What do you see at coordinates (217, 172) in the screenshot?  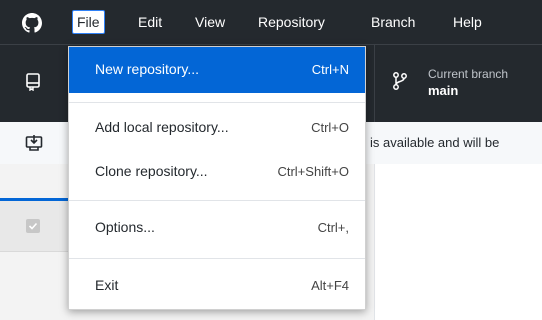 I see `menu-item-clone-repository: Clone repository... Ctrl+Shift+O` at bounding box center [217, 172].